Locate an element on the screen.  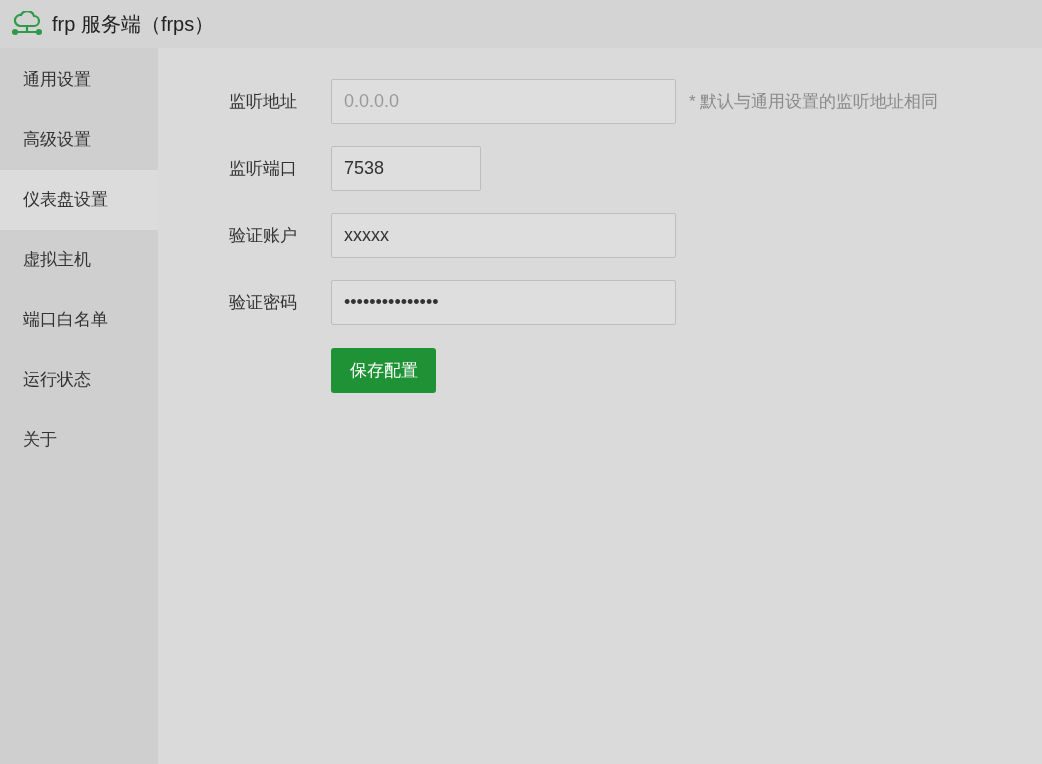
input-field: 0.0.0.0 is located at coordinates (503, 101).